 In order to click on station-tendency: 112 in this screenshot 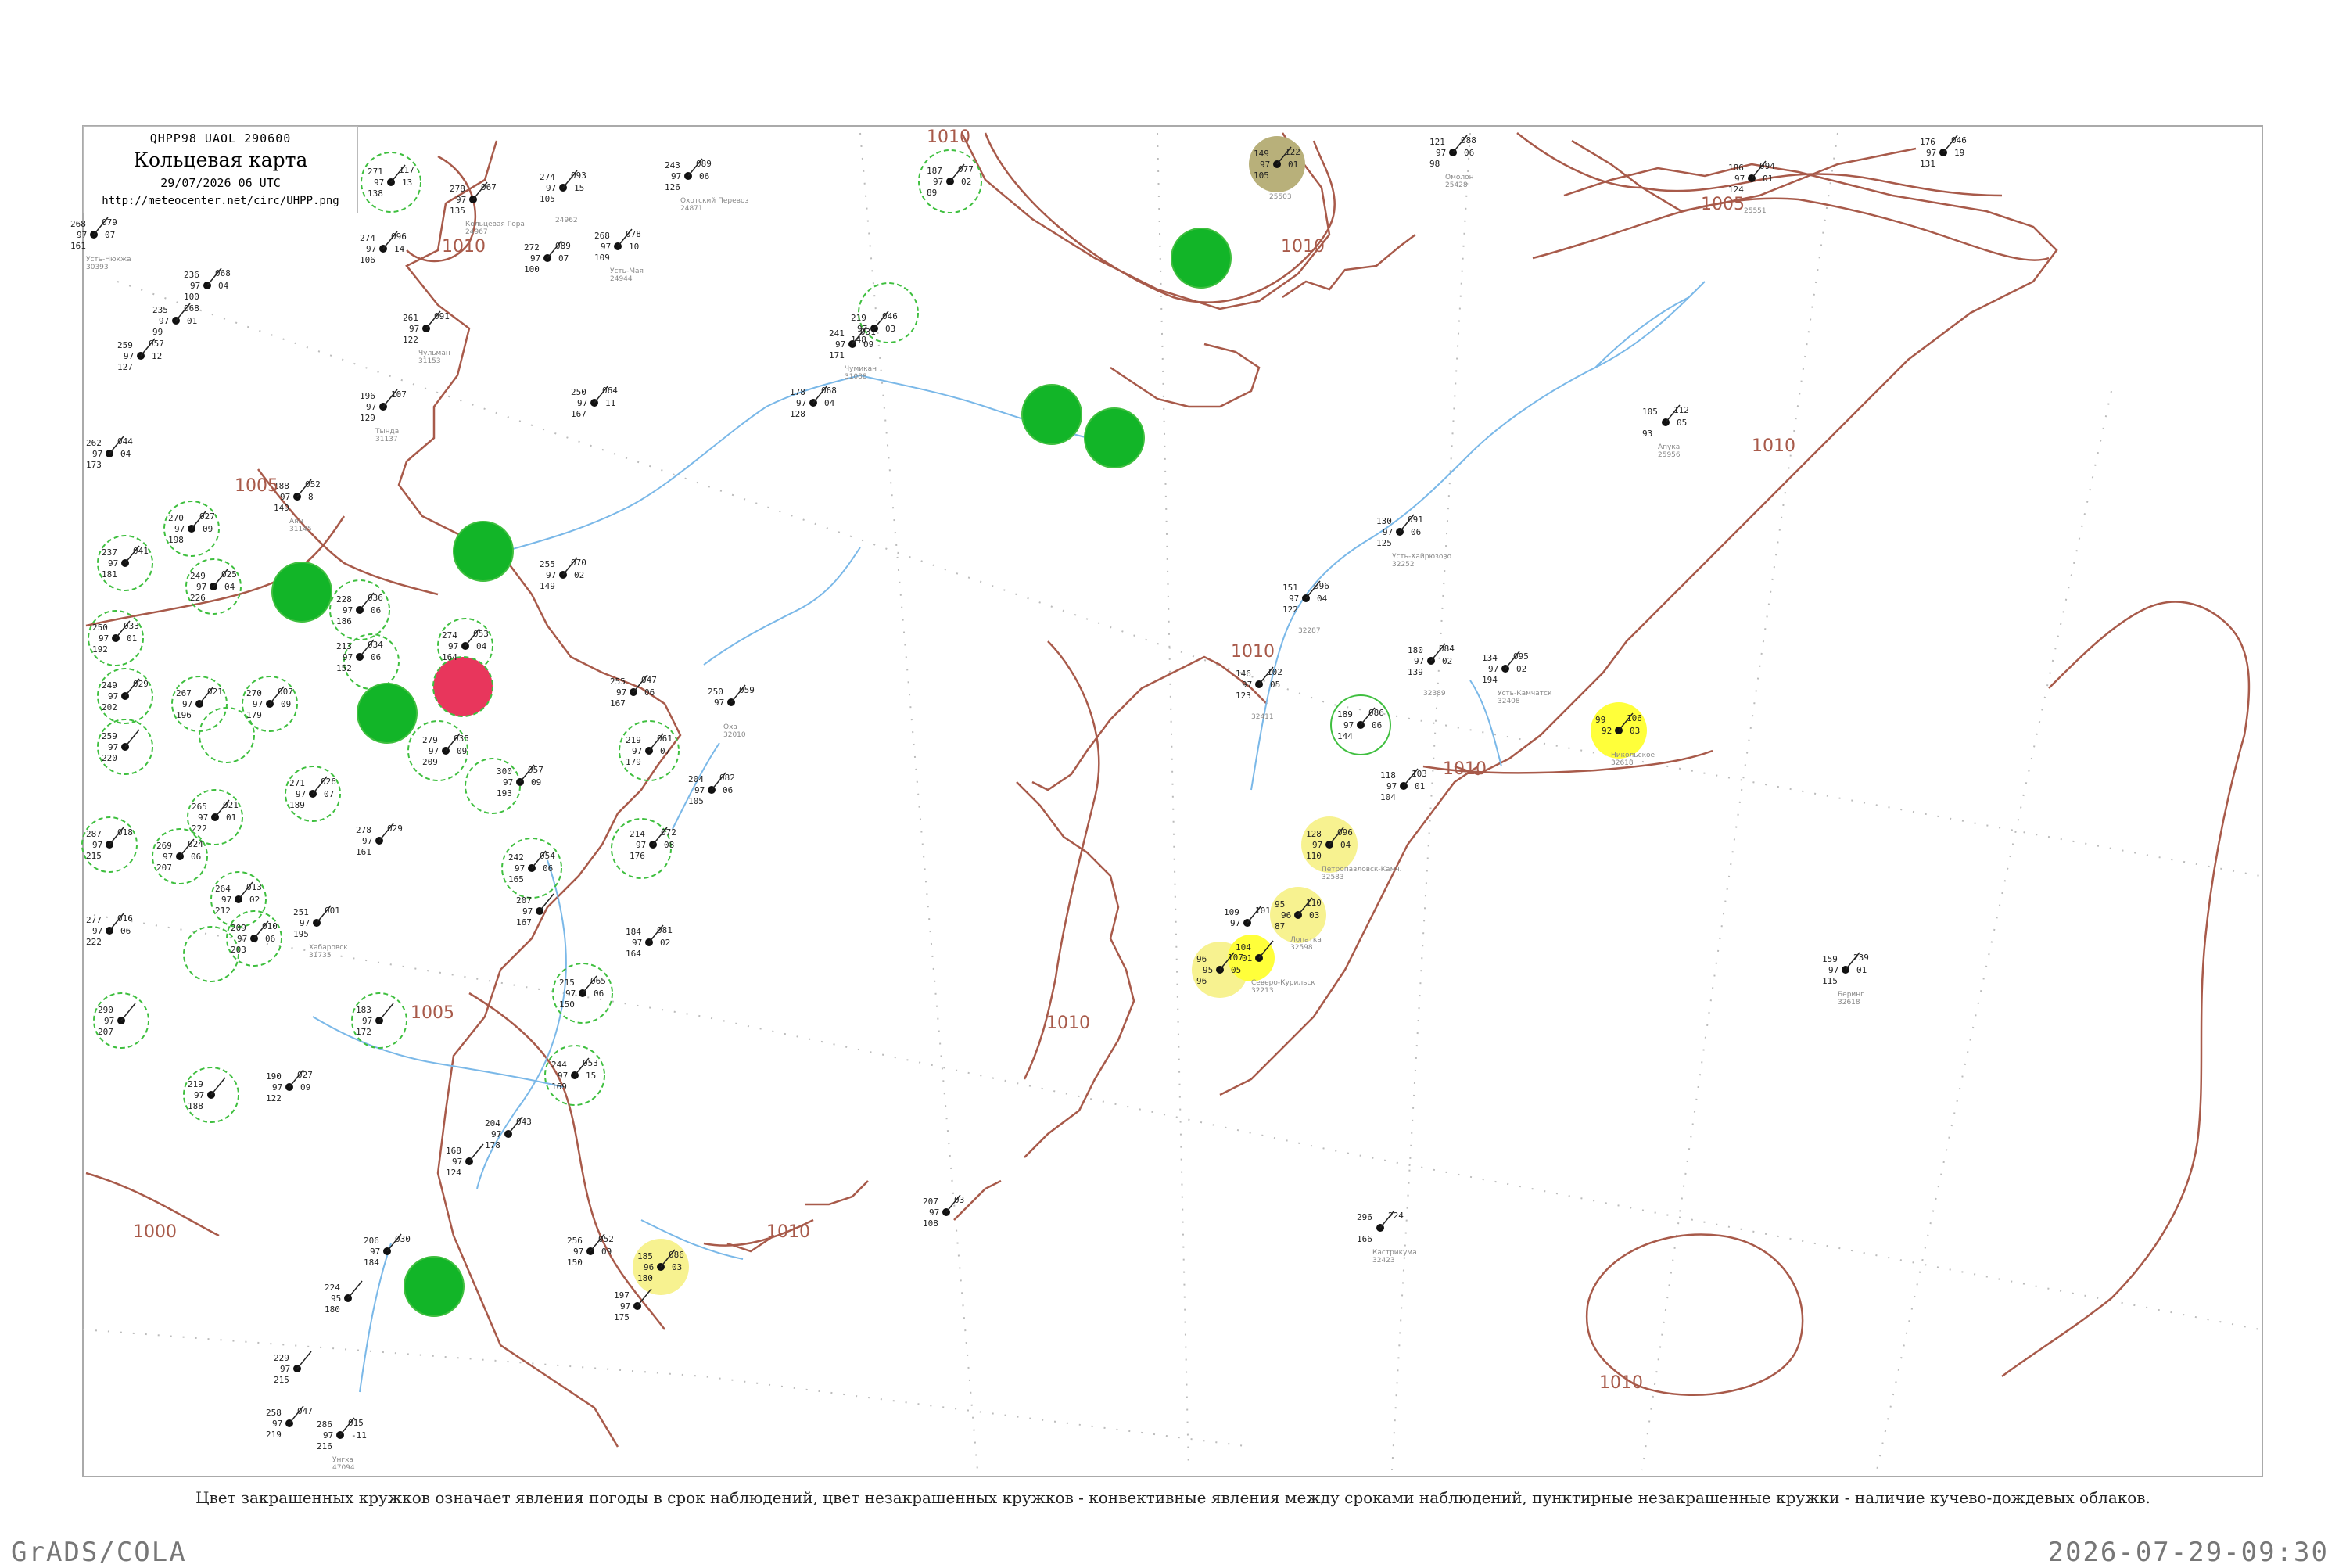, I will do `click(1681, 410)`.